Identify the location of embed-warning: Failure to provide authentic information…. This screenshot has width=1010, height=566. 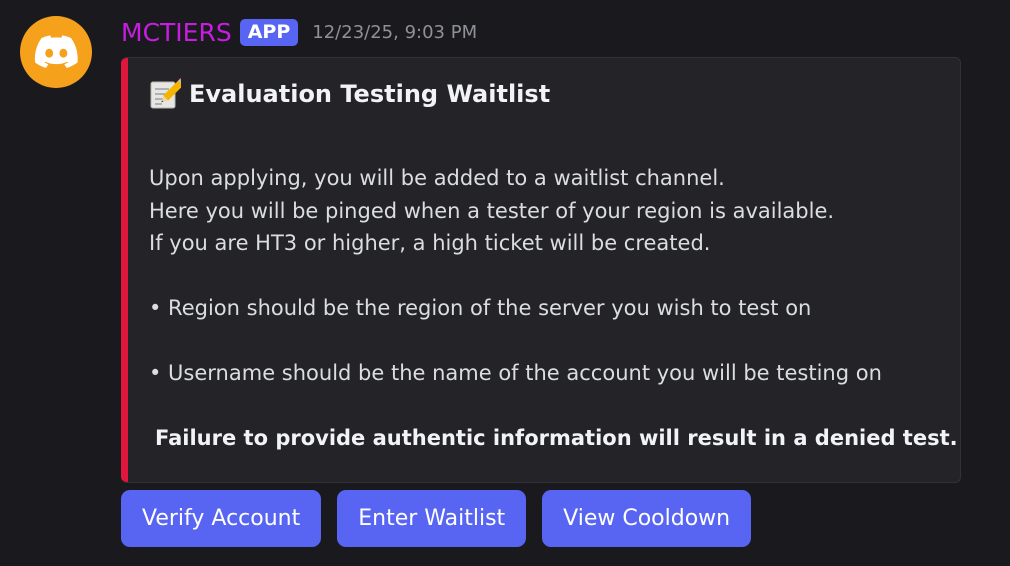
(553, 438).